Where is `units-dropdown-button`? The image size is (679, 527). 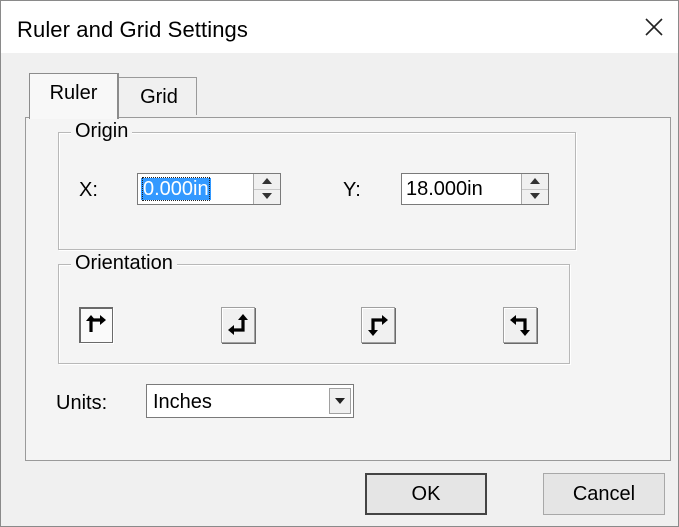
units-dropdown-button is located at coordinates (340, 401).